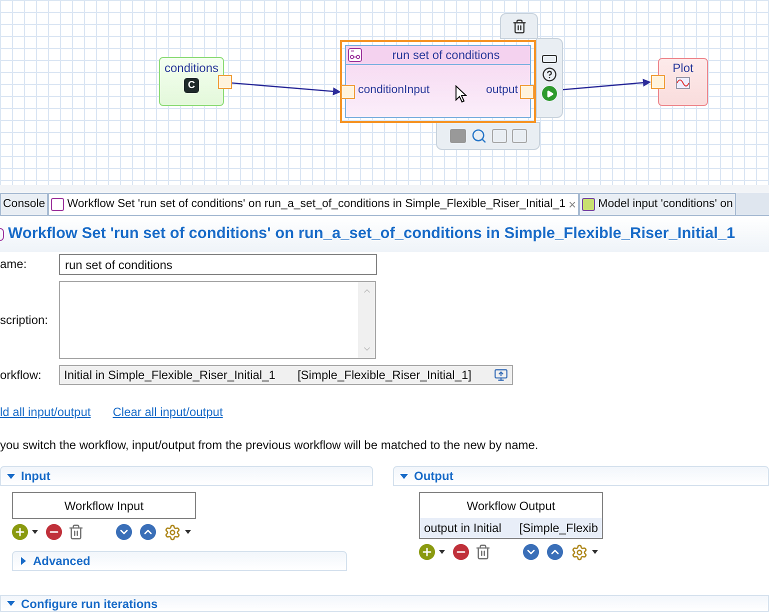 The height and width of the screenshot is (612, 769). I want to click on workflow-field: Initial in Simple_Flexible_Riser_Initial_1 [Simple_Flexible_Riser_Initial_1], so click(286, 375).